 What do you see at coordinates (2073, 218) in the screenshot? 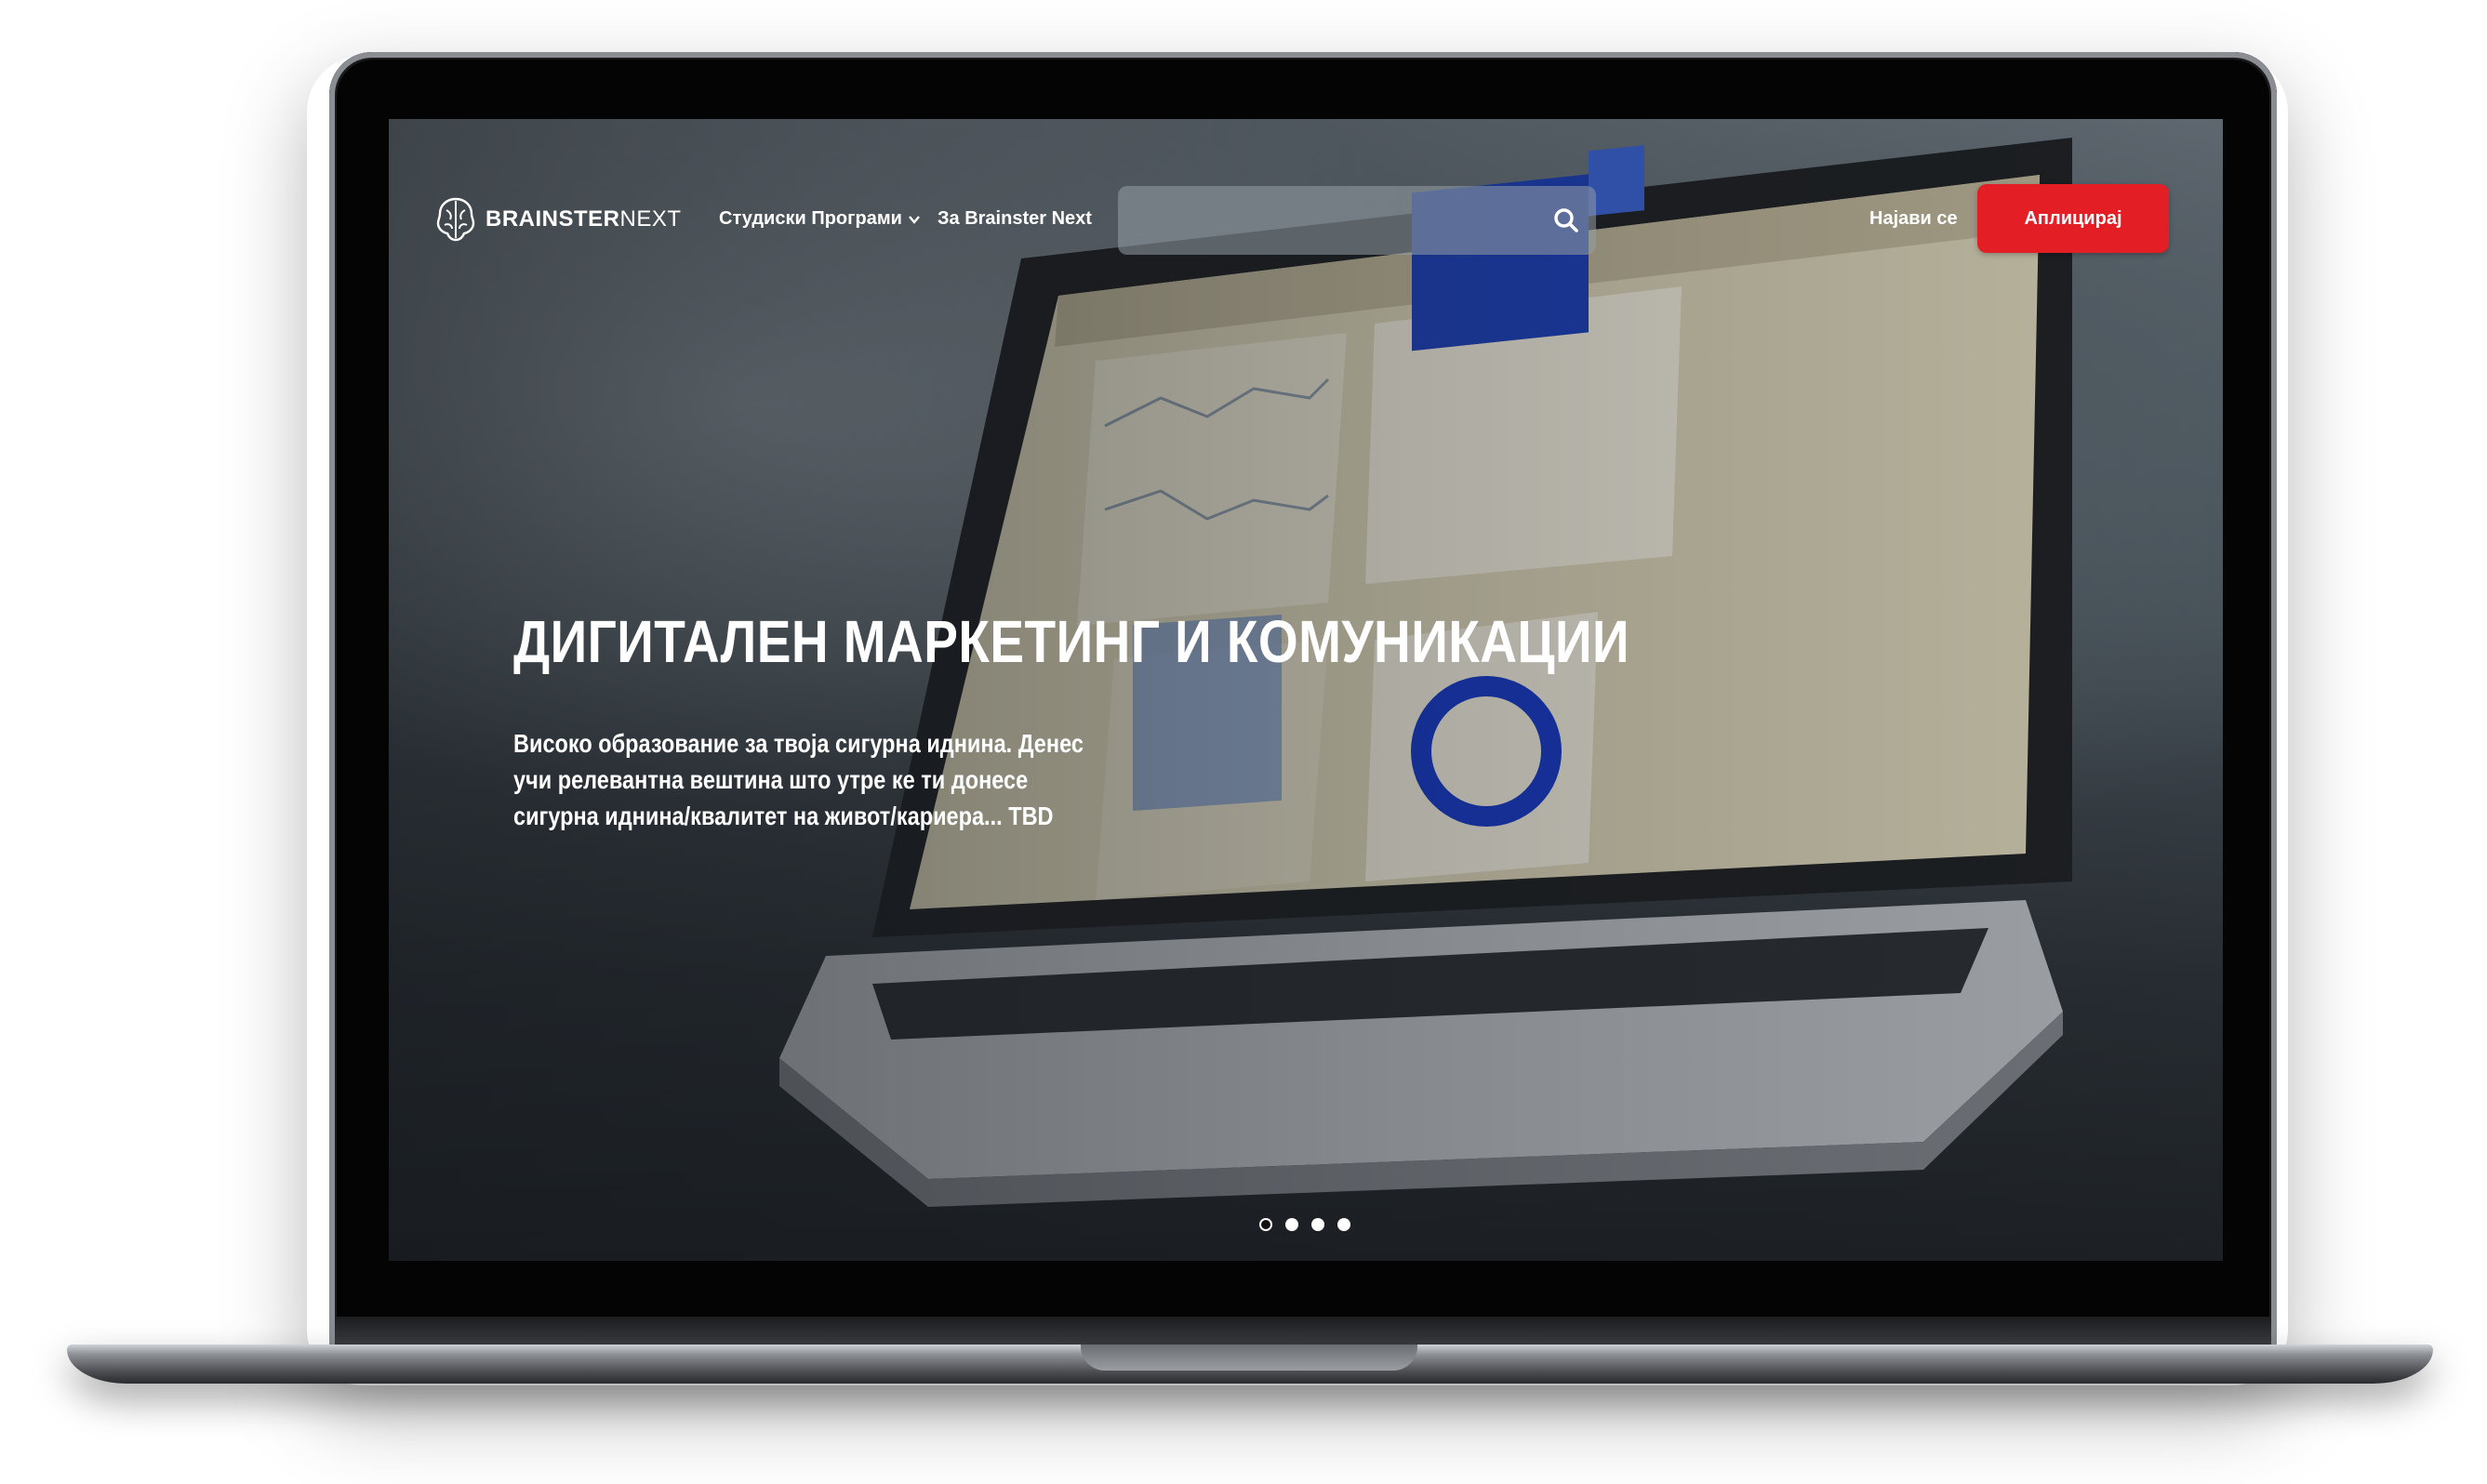
I see `apply-button: Аплицирај` at bounding box center [2073, 218].